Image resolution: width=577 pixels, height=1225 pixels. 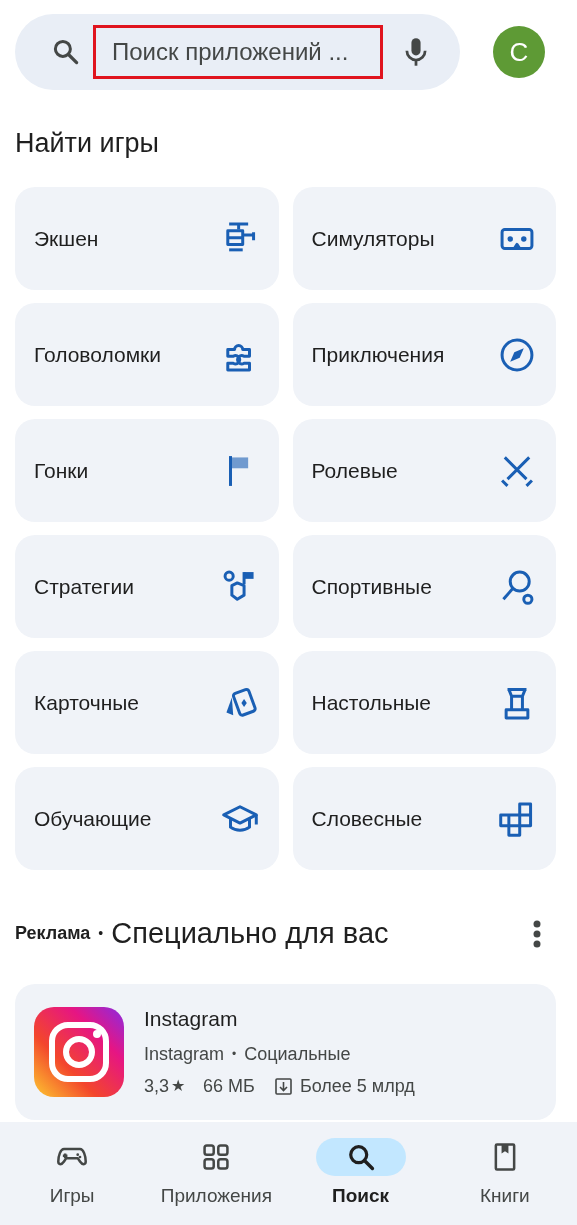 What do you see at coordinates (72, 1174) in the screenshot?
I see `nav-tab: Игры` at bounding box center [72, 1174].